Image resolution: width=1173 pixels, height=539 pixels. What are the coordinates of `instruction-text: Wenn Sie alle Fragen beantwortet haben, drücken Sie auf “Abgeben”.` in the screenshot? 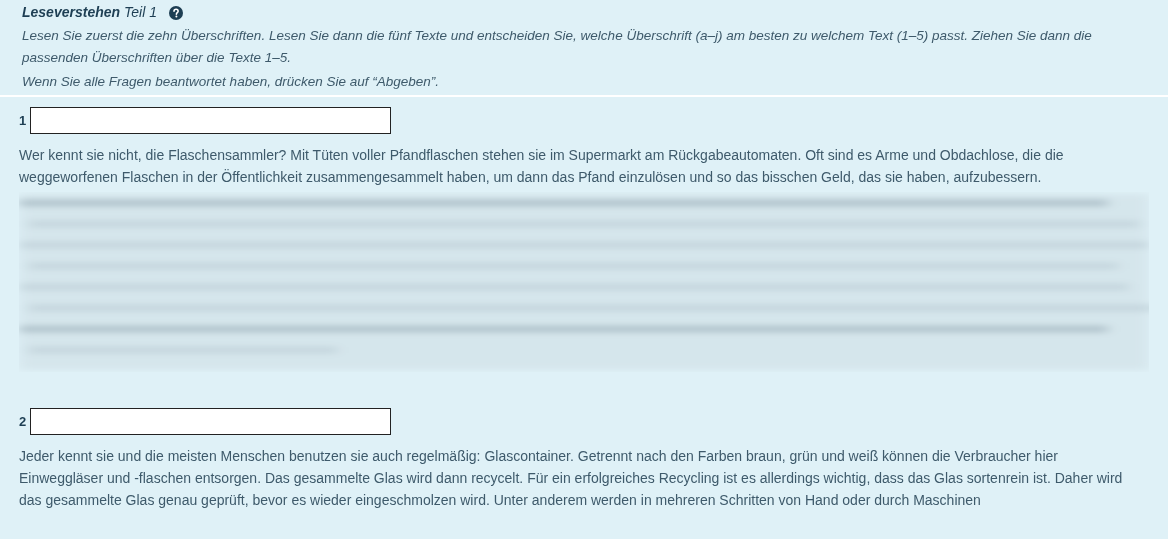 It's located at (231, 82).